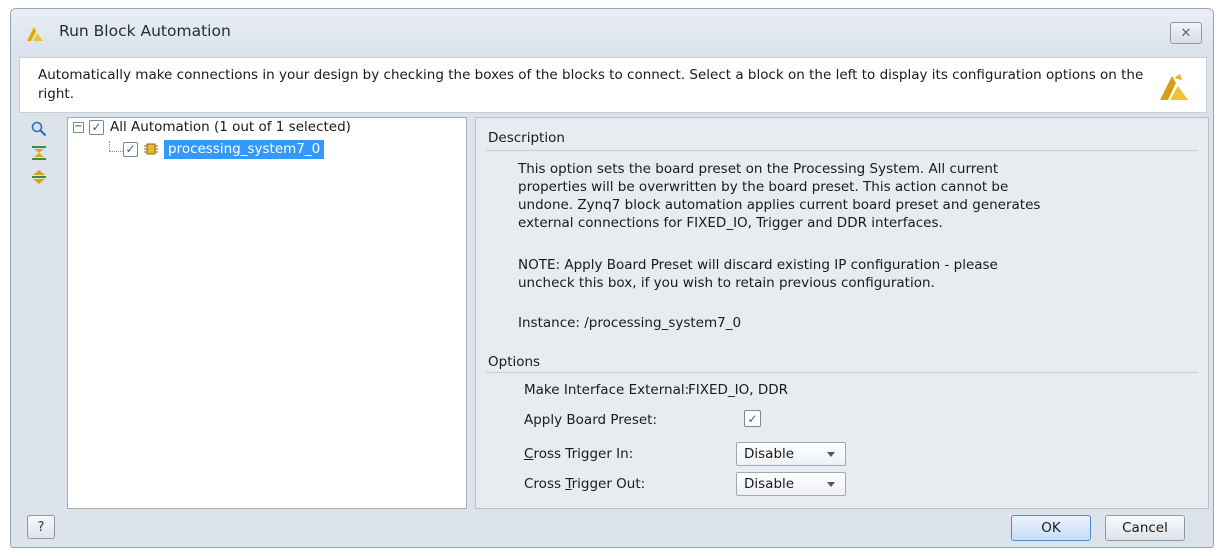 The image size is (1223, 556). I want to click on tree-toolbar, so click(40, 159).